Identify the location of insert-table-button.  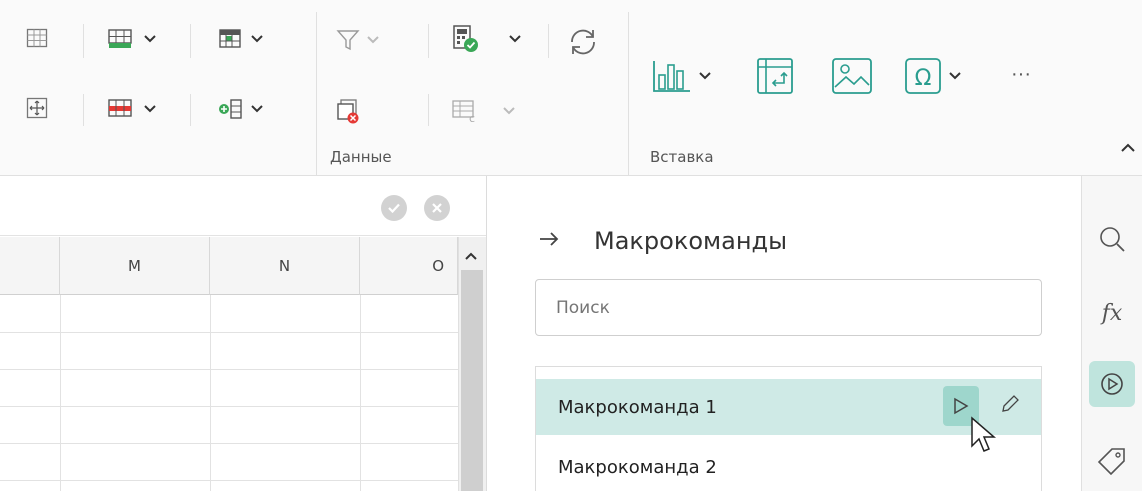
(240, 39).